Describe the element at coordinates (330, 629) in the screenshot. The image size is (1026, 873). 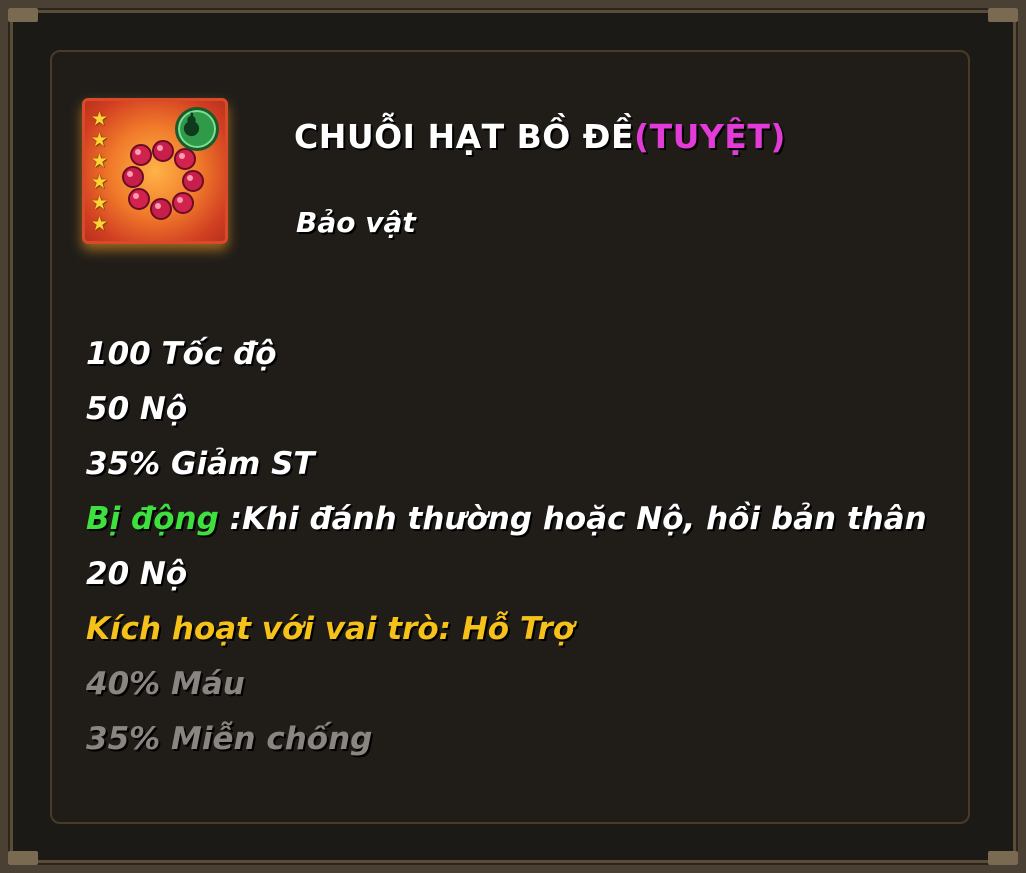
I see `activation-condition: Kích hoạt với vai trò: Hỗ Trợ` at that location.